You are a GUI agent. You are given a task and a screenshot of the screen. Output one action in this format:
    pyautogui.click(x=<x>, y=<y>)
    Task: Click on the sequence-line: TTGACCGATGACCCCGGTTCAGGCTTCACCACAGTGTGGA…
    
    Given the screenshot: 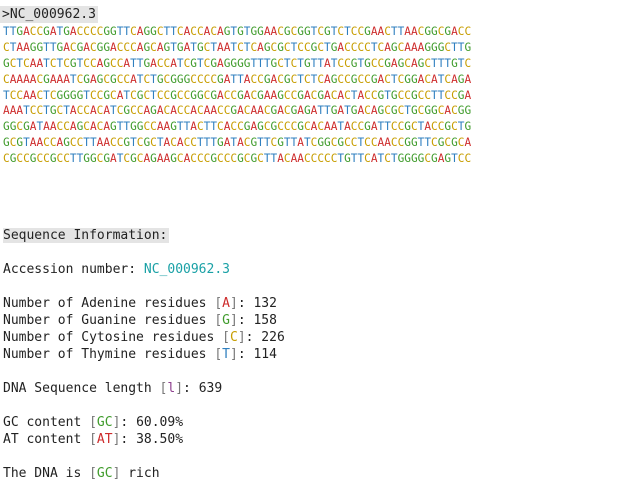 What is the action you would take?
    pyautogui.click(x=237, y=31)
    